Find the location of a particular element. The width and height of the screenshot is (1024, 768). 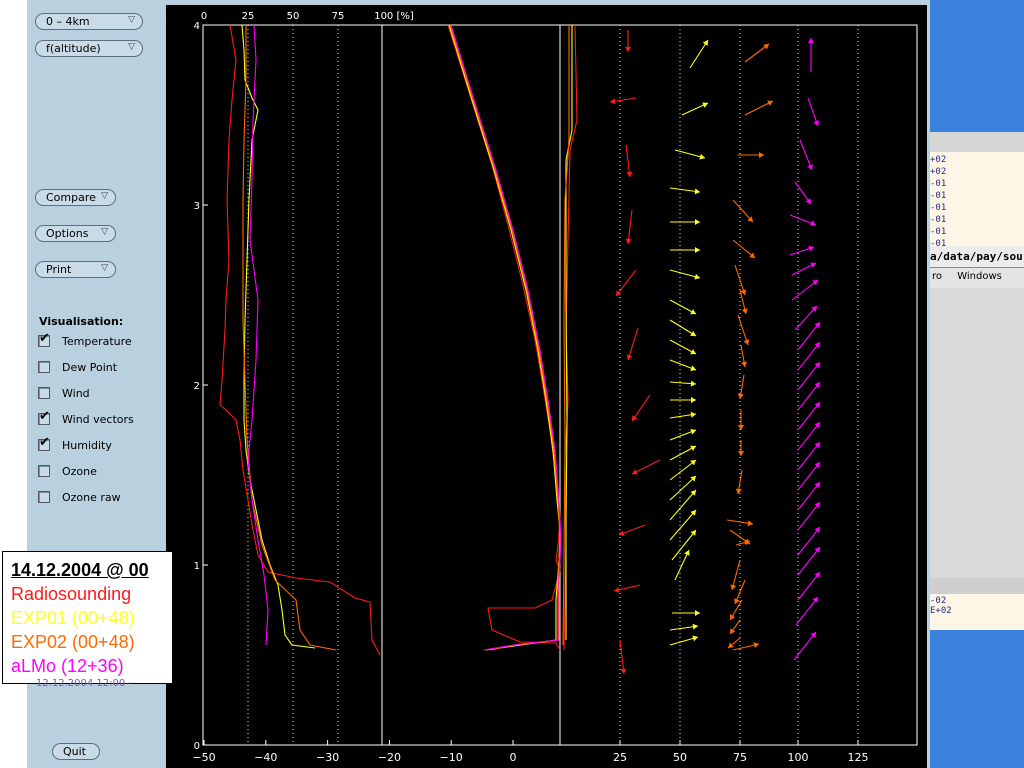

quit-label: Quit is located at coordinates (74, 751).